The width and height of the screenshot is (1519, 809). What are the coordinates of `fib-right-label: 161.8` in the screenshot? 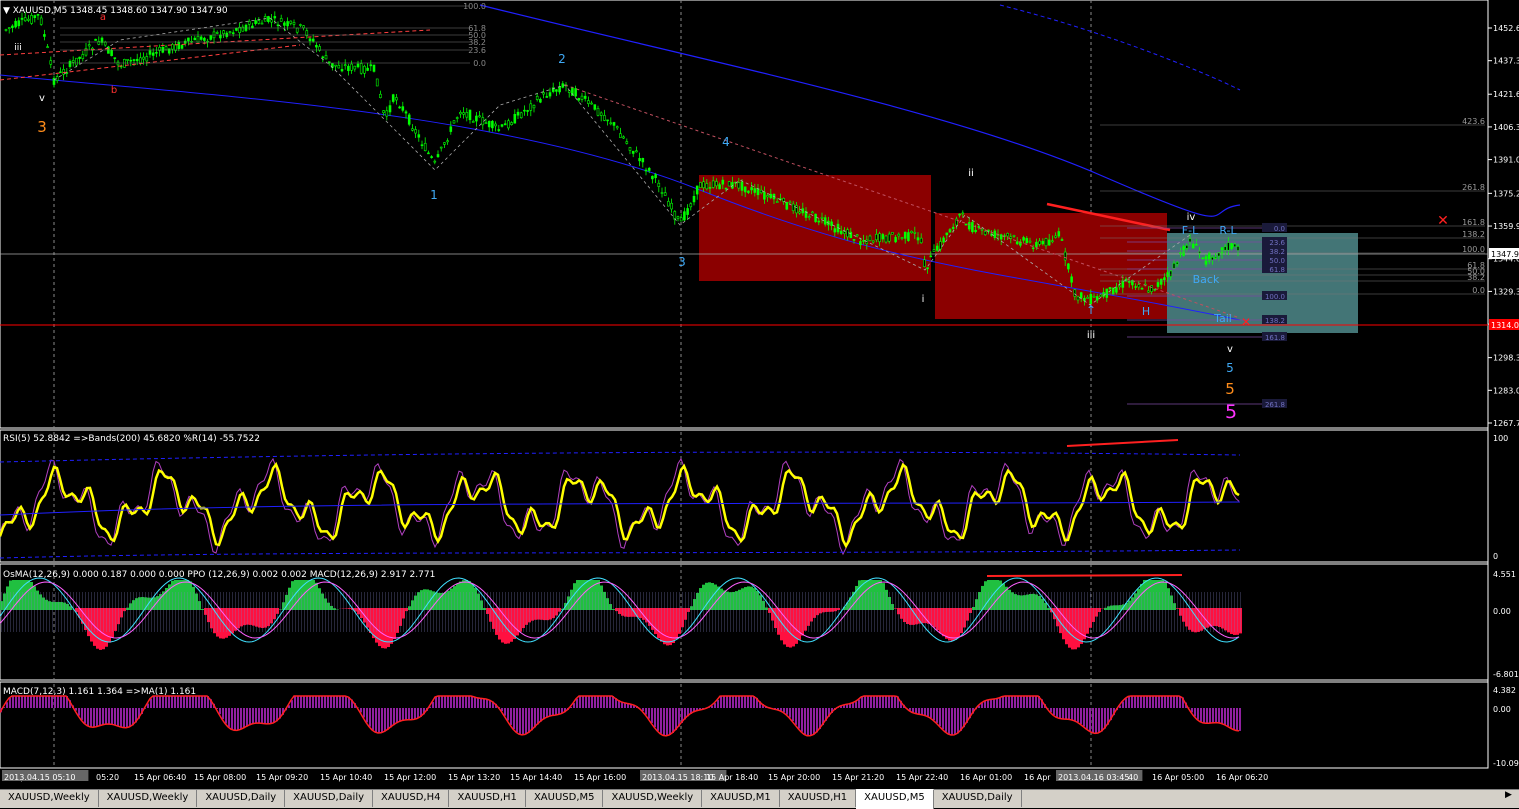 It's located at (1473, 222).